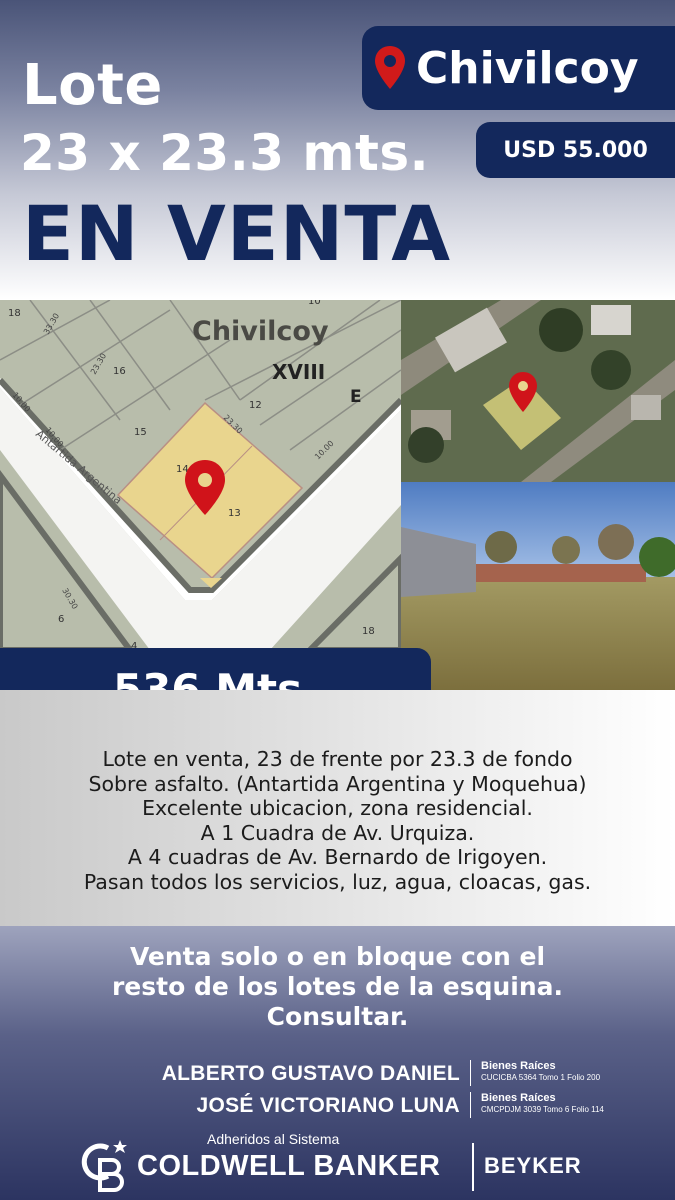  What do you see at coordinates (337, 857) in the screenshot?
I see `description-line: A 4 cuadras de Av. Bernardo de Irigoyen.` at bounding box center [337, 857].